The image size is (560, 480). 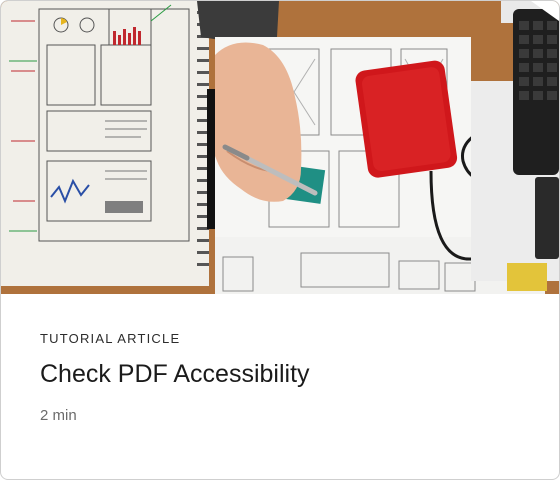 What do you see at coordinates (110, 338) in the screenshot?
I see `content-type-label: TUTORIAL ARTICLE` at bounding box center [110, 338].